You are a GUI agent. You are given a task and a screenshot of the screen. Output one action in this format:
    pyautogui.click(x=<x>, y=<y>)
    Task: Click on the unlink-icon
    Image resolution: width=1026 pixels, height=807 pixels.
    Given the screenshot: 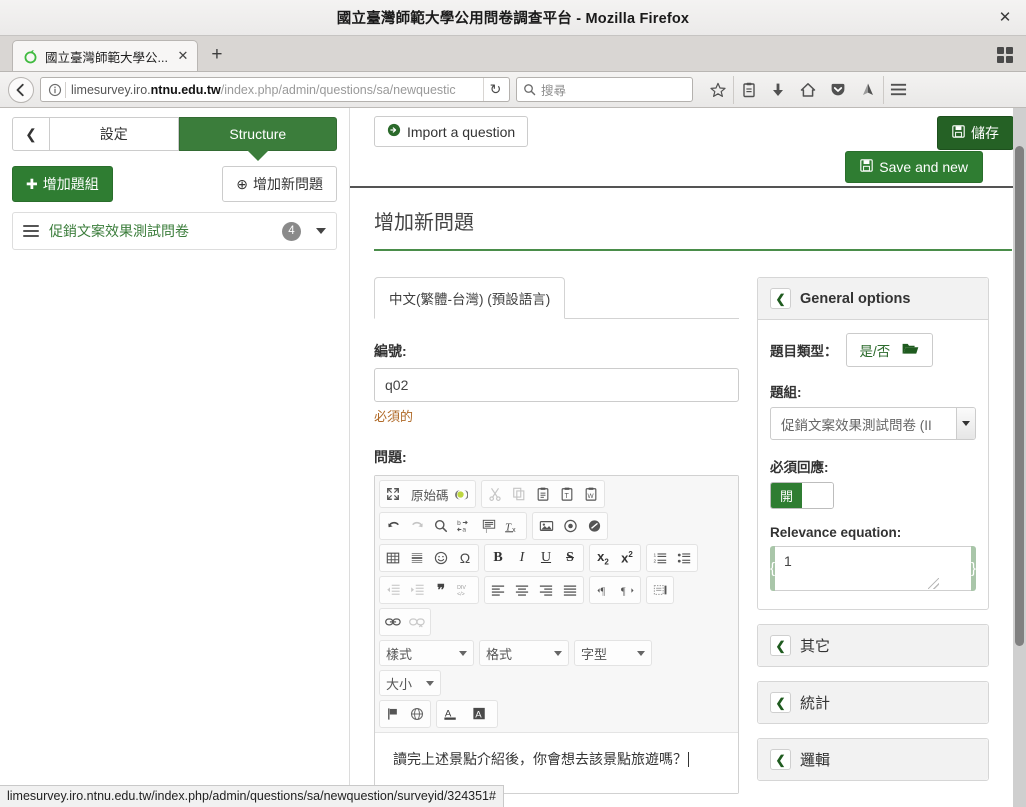 What is the action you would take?
    pyautogui.click(x=417, y=622)
    